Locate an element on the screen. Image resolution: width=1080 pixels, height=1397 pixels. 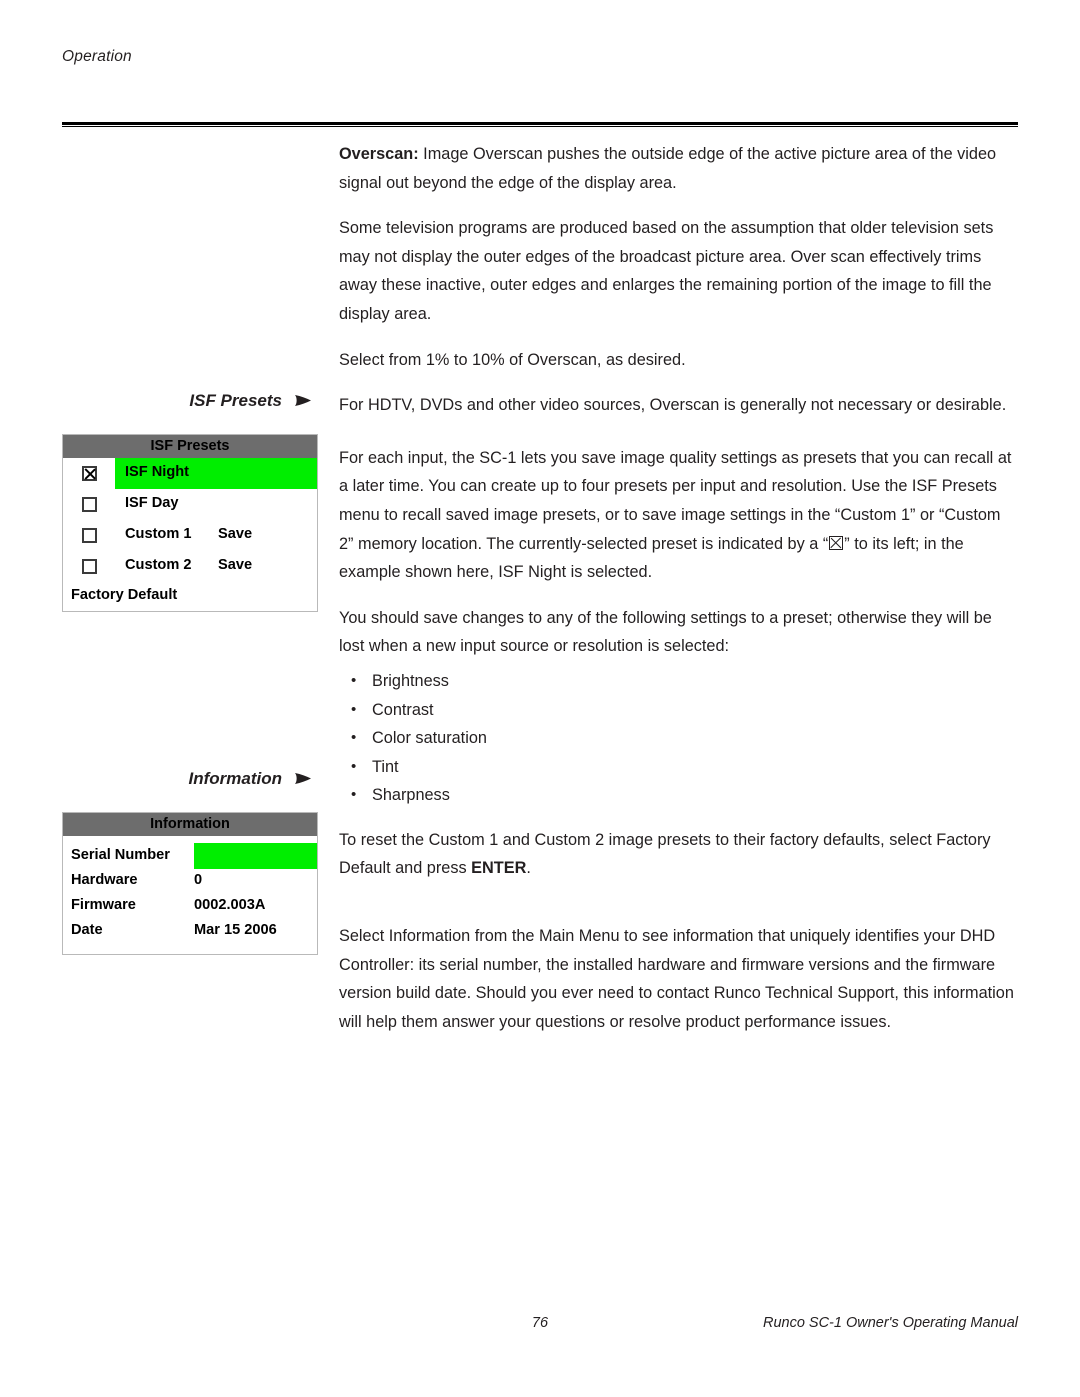
list-item: Brightness is located at coordinates (679, 681).